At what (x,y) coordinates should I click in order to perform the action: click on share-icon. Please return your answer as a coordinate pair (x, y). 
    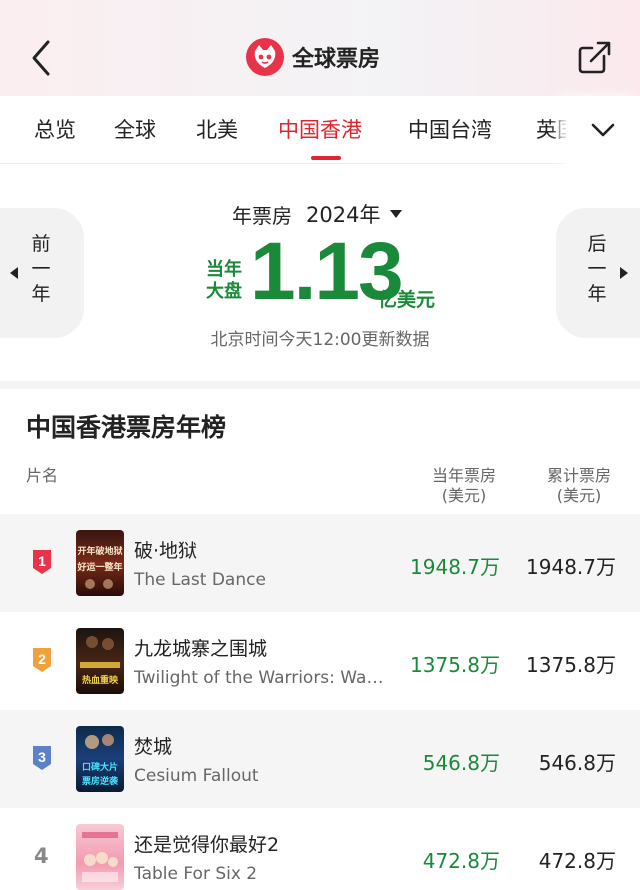
    Looking at the image, I should click on (594, 57).